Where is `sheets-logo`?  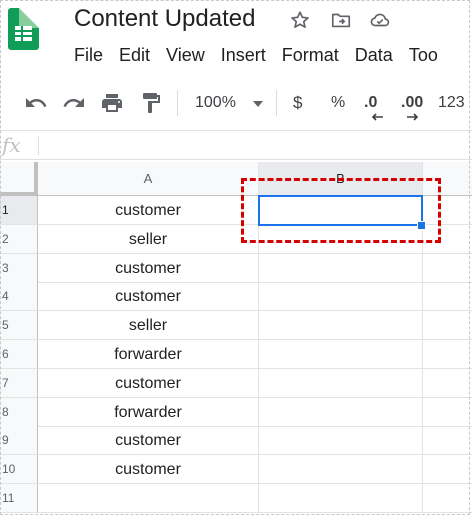
sheets-logo is located at coordinates (23, 29).